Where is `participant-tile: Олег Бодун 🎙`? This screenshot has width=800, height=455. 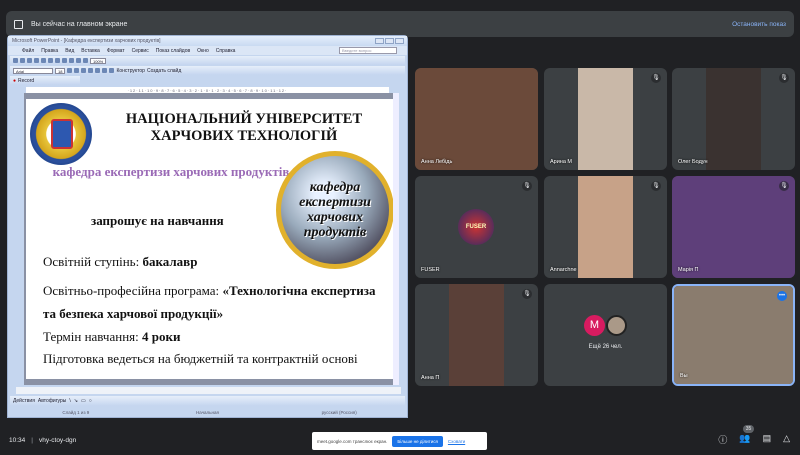 participant-tile: Олег Бодун 🎙 is located at coordinates (733, 119).